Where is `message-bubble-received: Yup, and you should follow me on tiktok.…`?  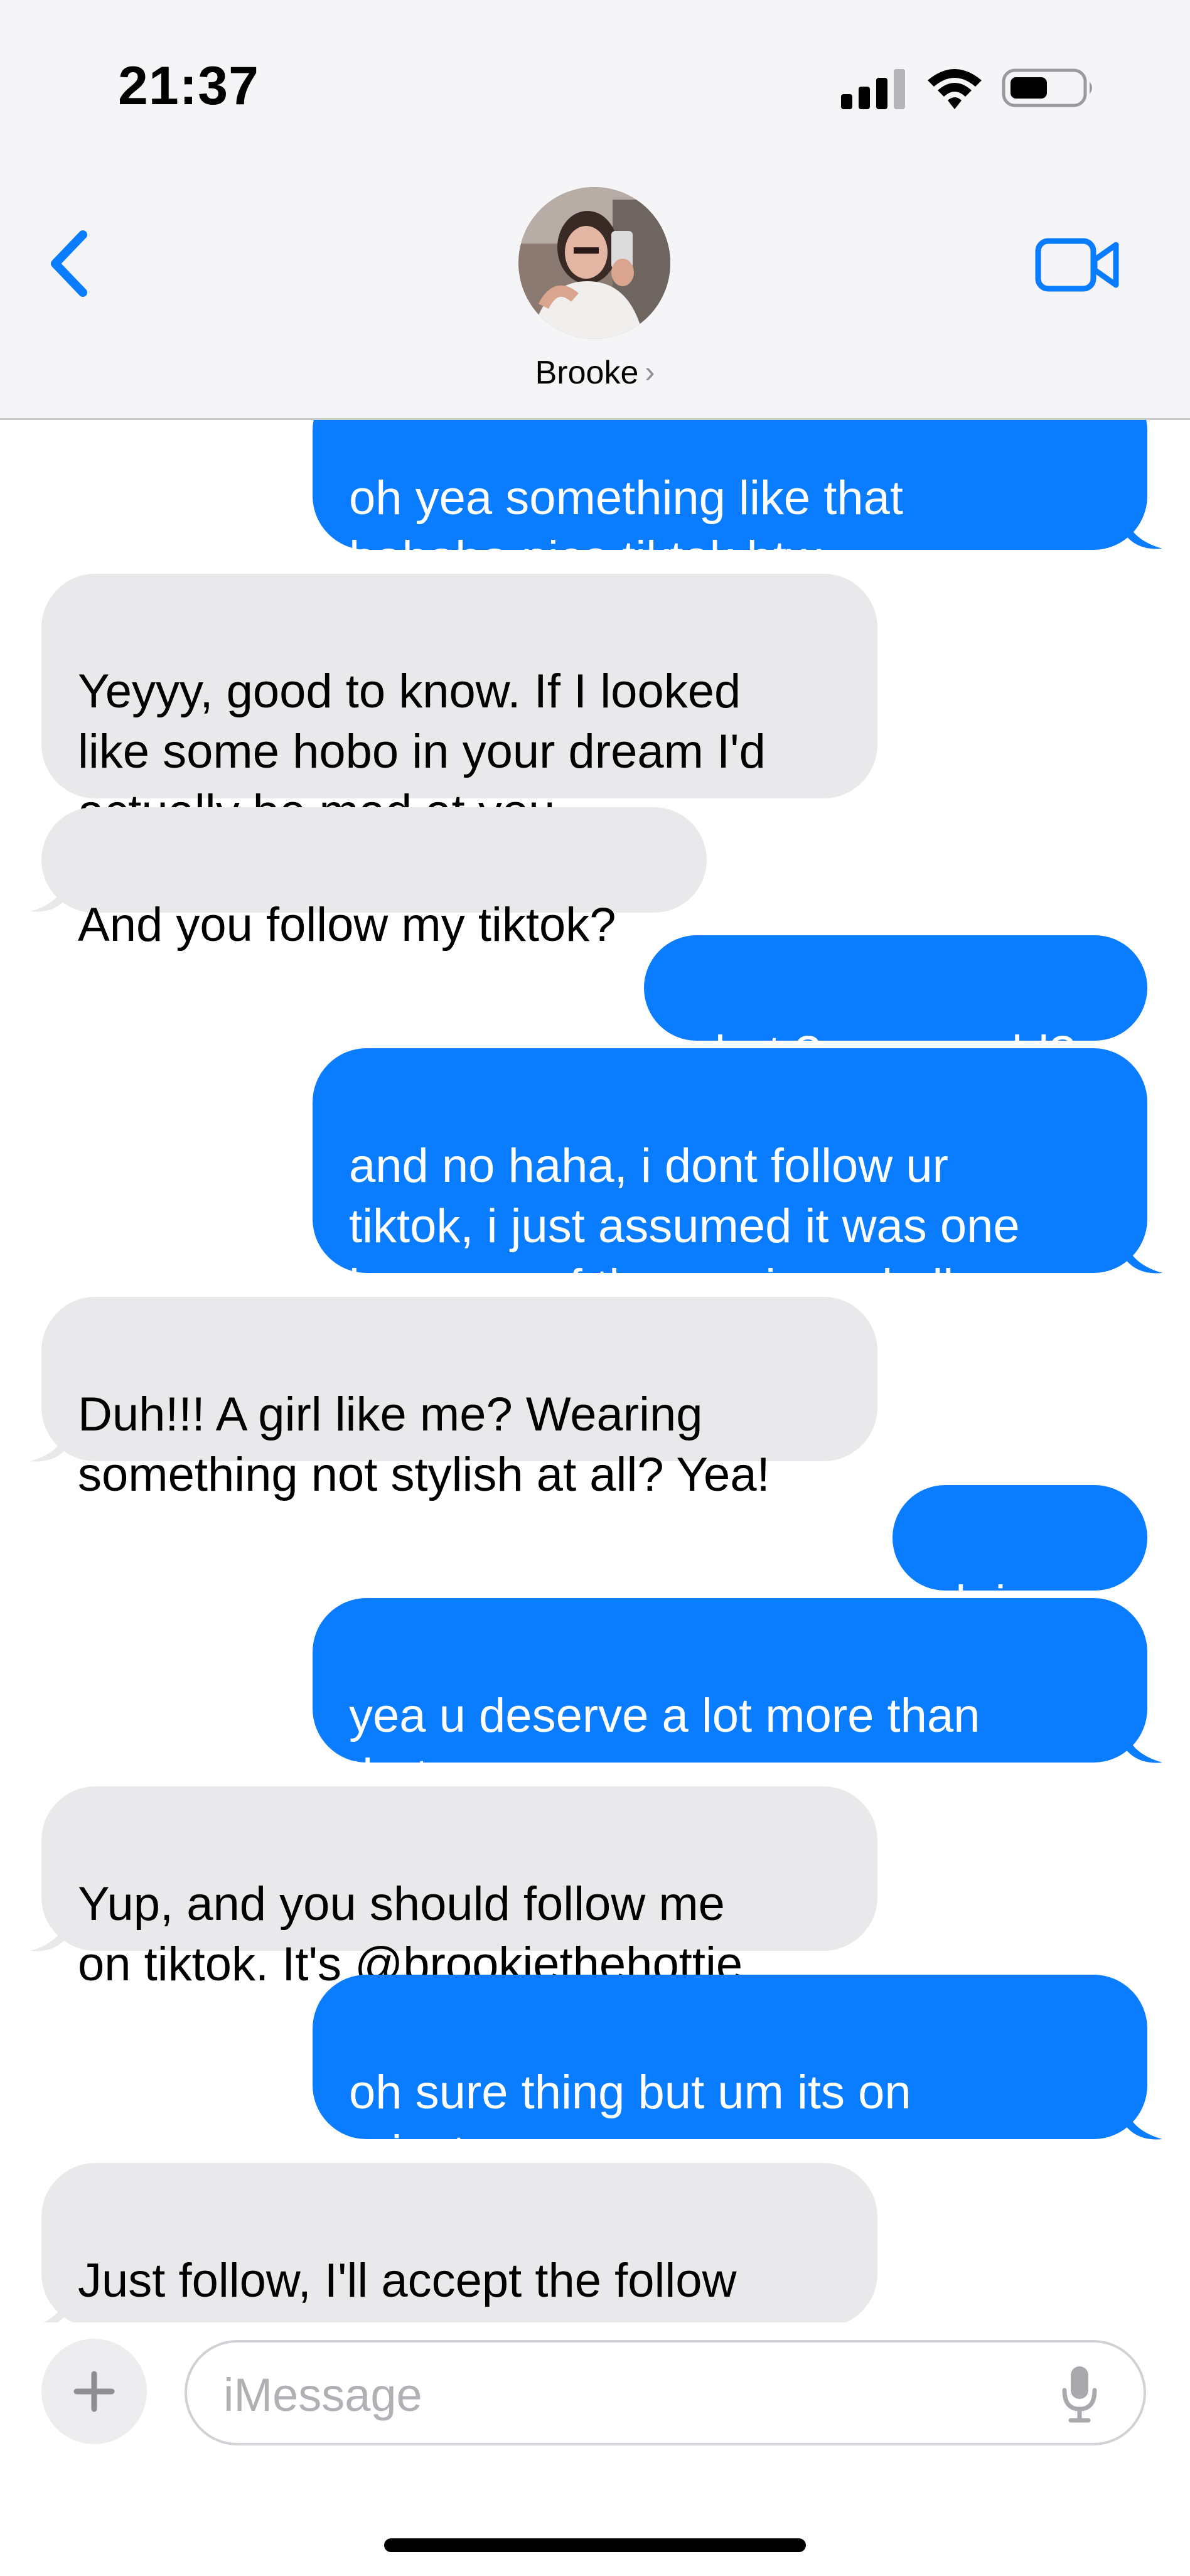
message-bubble-received: Yup, and you should follow me on tiktok.… is located at coordinates (459, 1888).